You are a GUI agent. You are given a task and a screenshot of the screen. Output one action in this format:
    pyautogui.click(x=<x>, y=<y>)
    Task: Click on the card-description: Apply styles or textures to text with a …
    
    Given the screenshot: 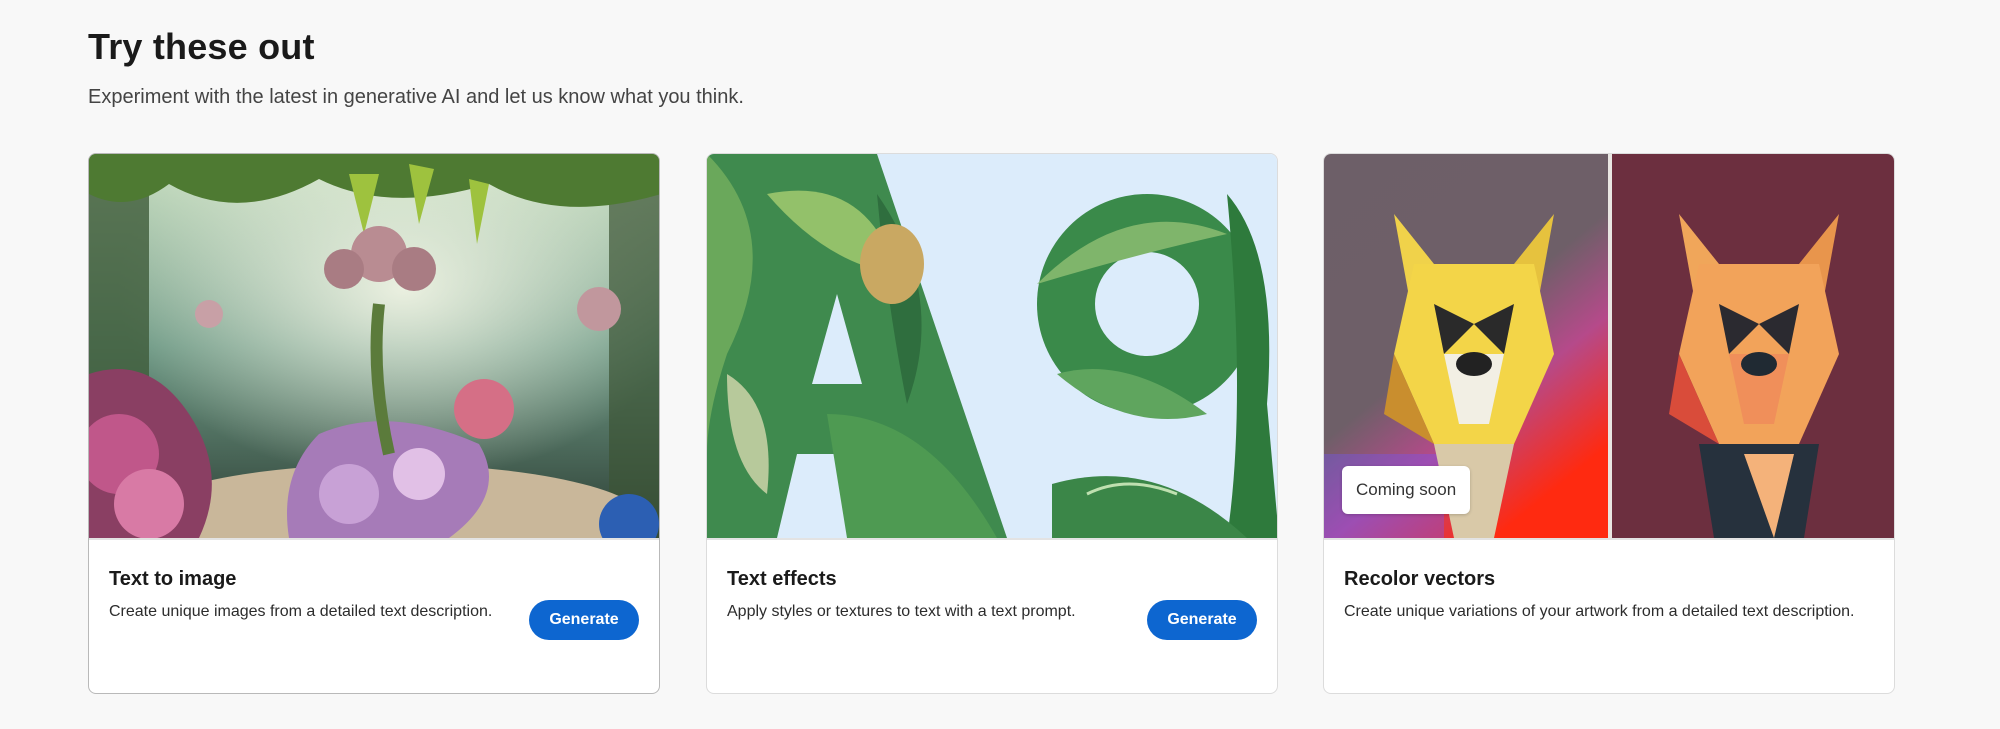 What is the action you would take?
    pyautogui.click(x=901, y=611)
    